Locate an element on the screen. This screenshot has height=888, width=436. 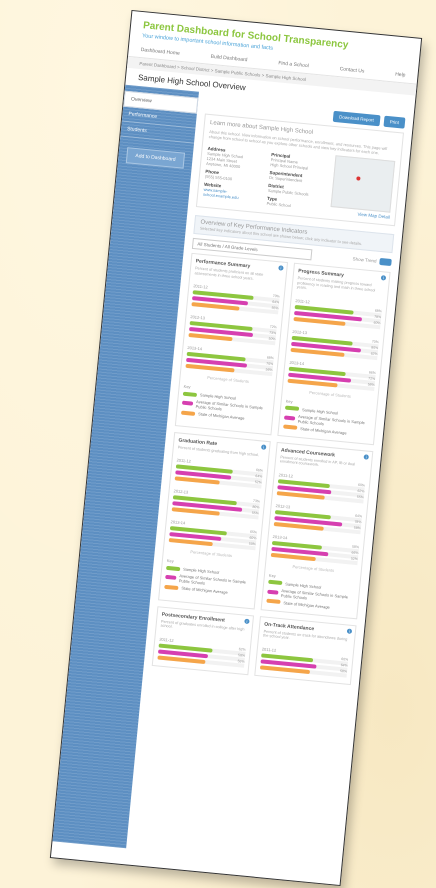
year-group: 2011-12 66% 64% 52% is located at coordinates (219, 473).